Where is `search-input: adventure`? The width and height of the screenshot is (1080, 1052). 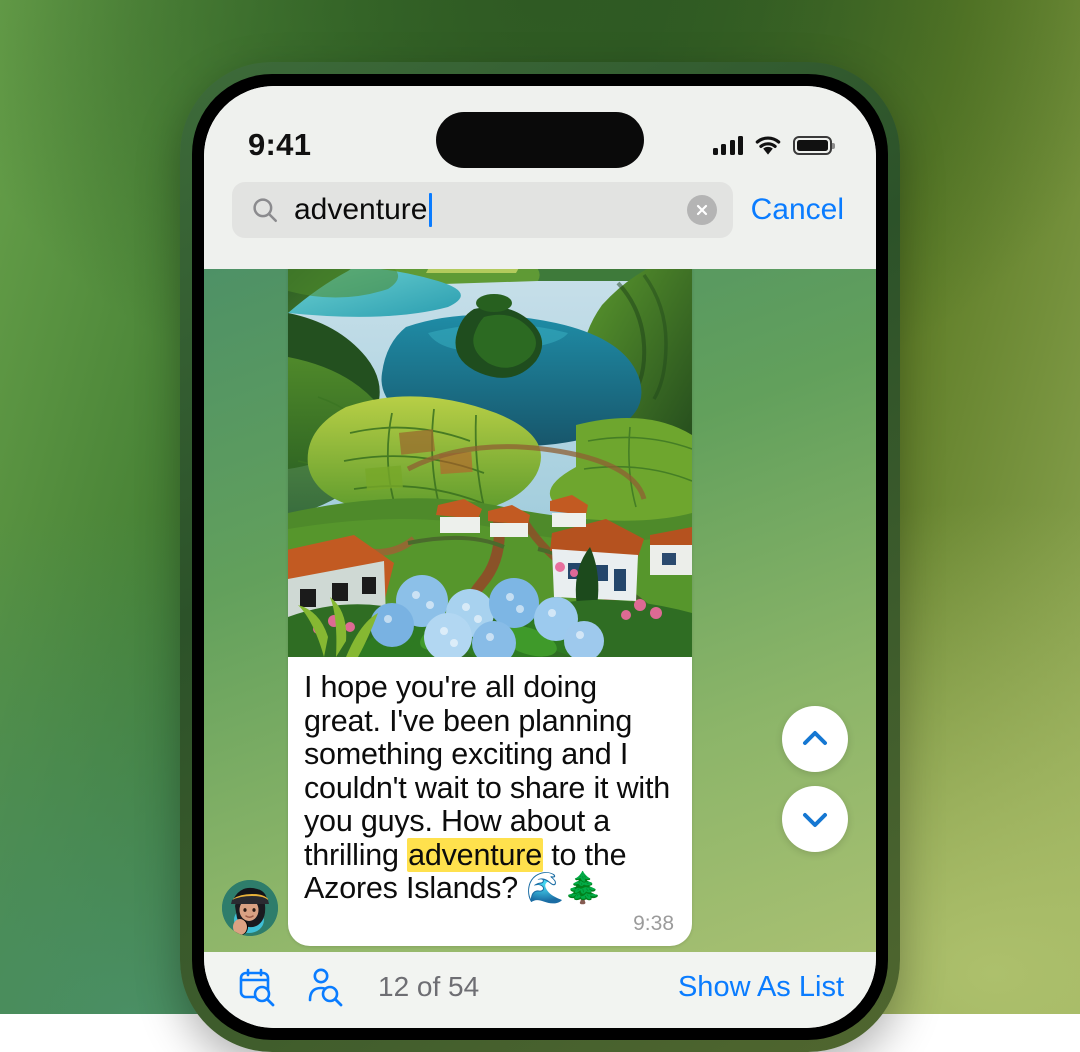 search-input: adventure is located at coordinates (482, 210).